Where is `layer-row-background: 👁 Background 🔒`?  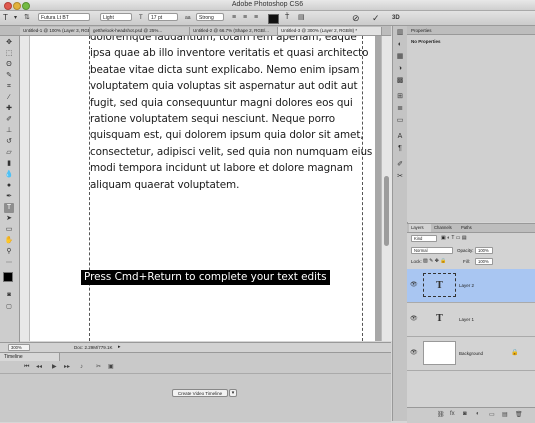 layer-row-background: 👁 Background 🔒 is located at coordinates (471, 354).